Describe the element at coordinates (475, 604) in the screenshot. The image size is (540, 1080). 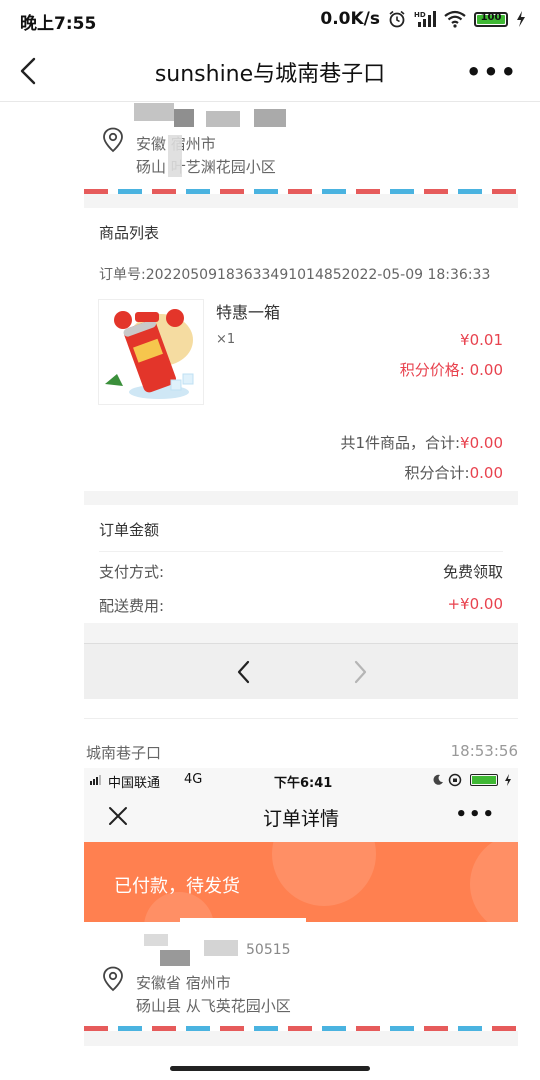
I see `delivery-fee-value: +¥0.00` at that location.